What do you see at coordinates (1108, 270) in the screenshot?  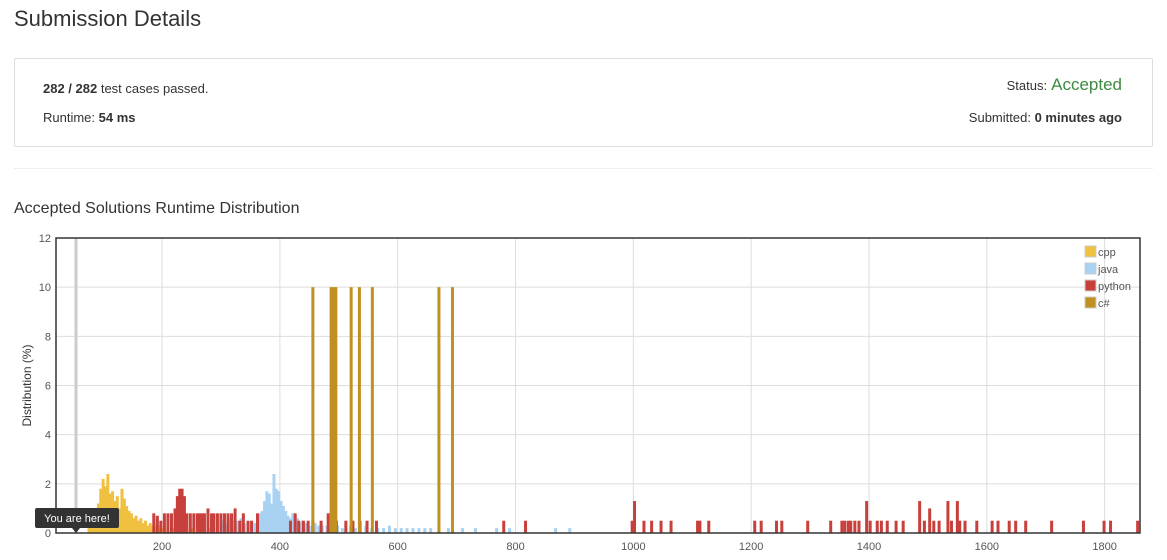 I see `legend-label: java` at bounding box center [1108, 270].